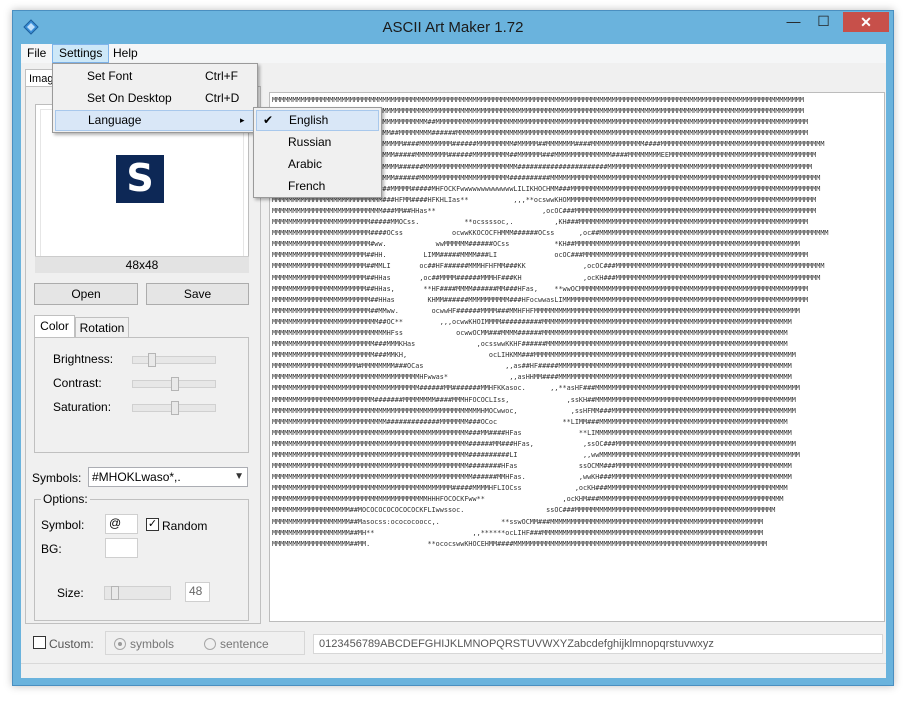 The width and height of the screenshot is (915, 704). Describe the element at coordinates (268, 120) in the screenshot. I see `check-icon: ✔` at that location.